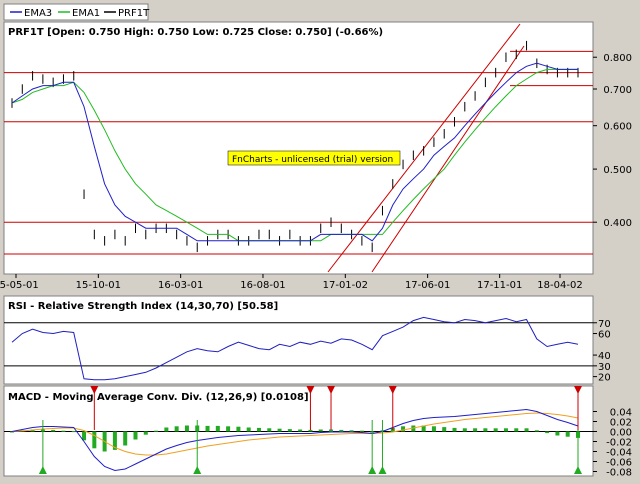  What do you see at coordinates (604, 335) in the screenshot?
I see `rsi-y-tick-label: 60` at bounding box center [604, 335].